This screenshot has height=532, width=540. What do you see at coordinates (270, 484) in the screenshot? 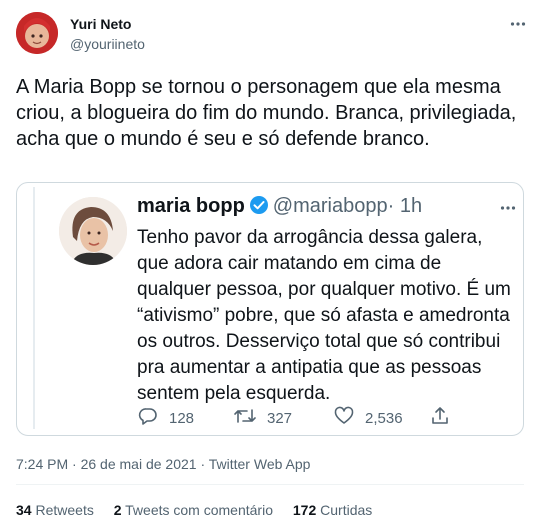
I see `divider` at bounding box center [270, 484].